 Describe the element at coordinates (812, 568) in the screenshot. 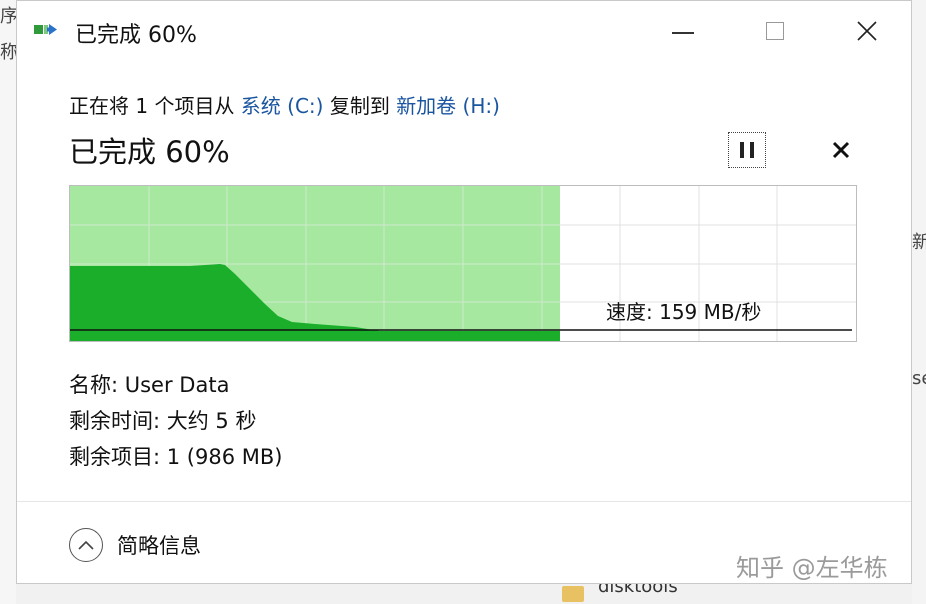

I see `watermark: 知乎 @左华栋` at that location.